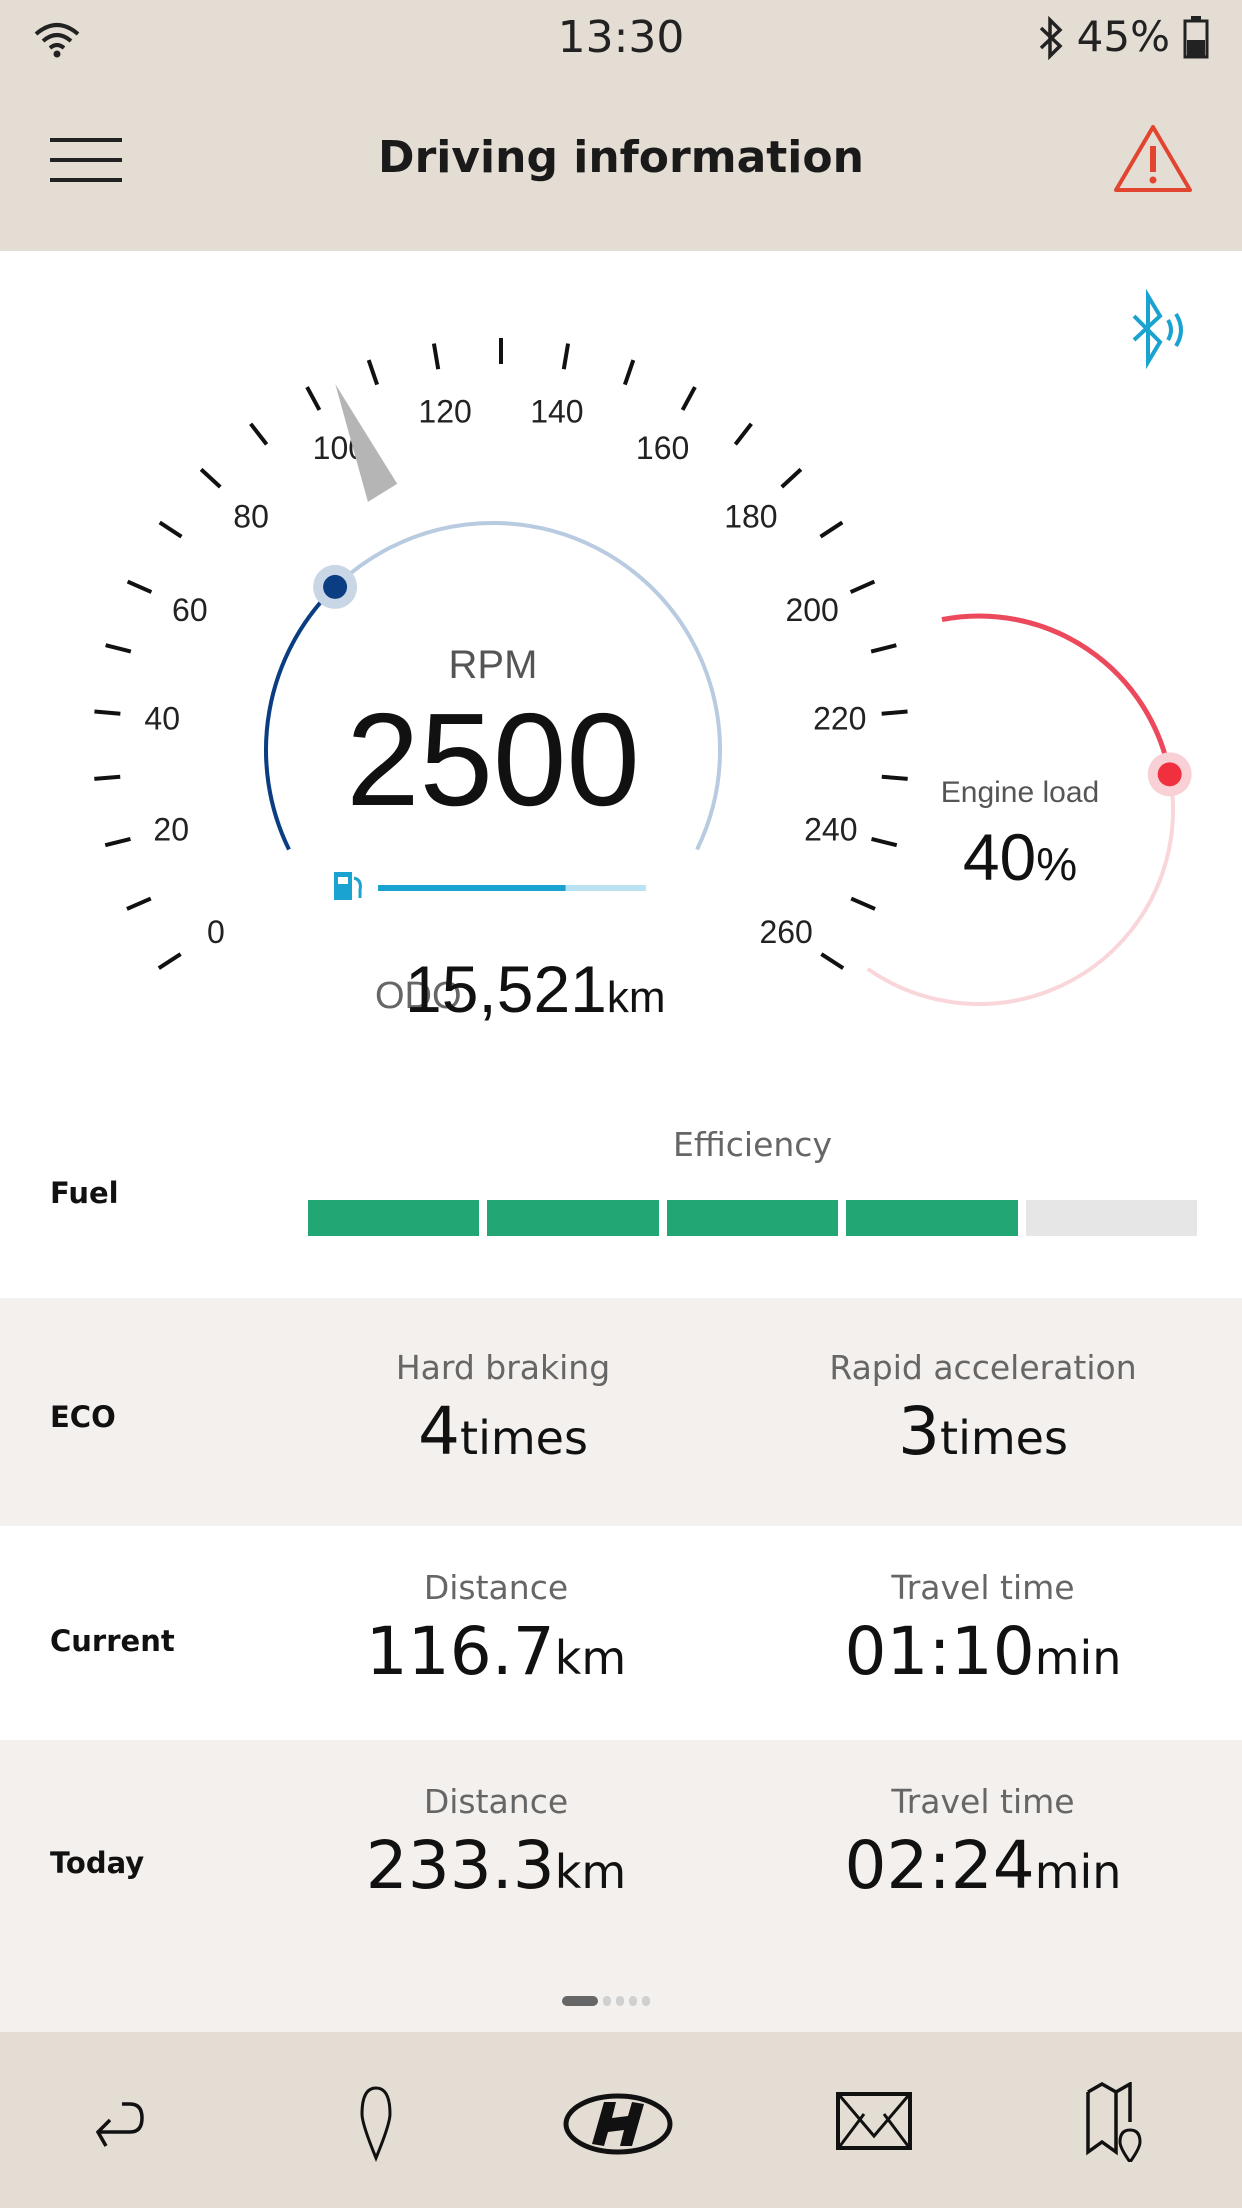 This screenshot has height=2208, width=1242. What do you see at coordinates (1051, 38) in the screenshot?
I see `bluetooth-icon` at bounding box center [1051, 38].